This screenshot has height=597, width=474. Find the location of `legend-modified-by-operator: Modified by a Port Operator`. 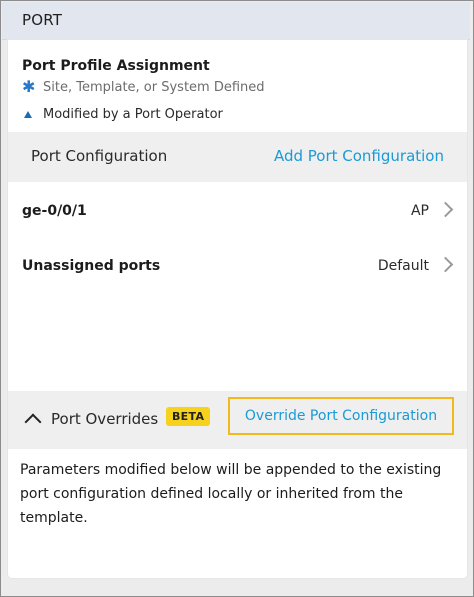

legend-modified-by-operator: Modified by a Port Operator is located at coordinates (122, 114).